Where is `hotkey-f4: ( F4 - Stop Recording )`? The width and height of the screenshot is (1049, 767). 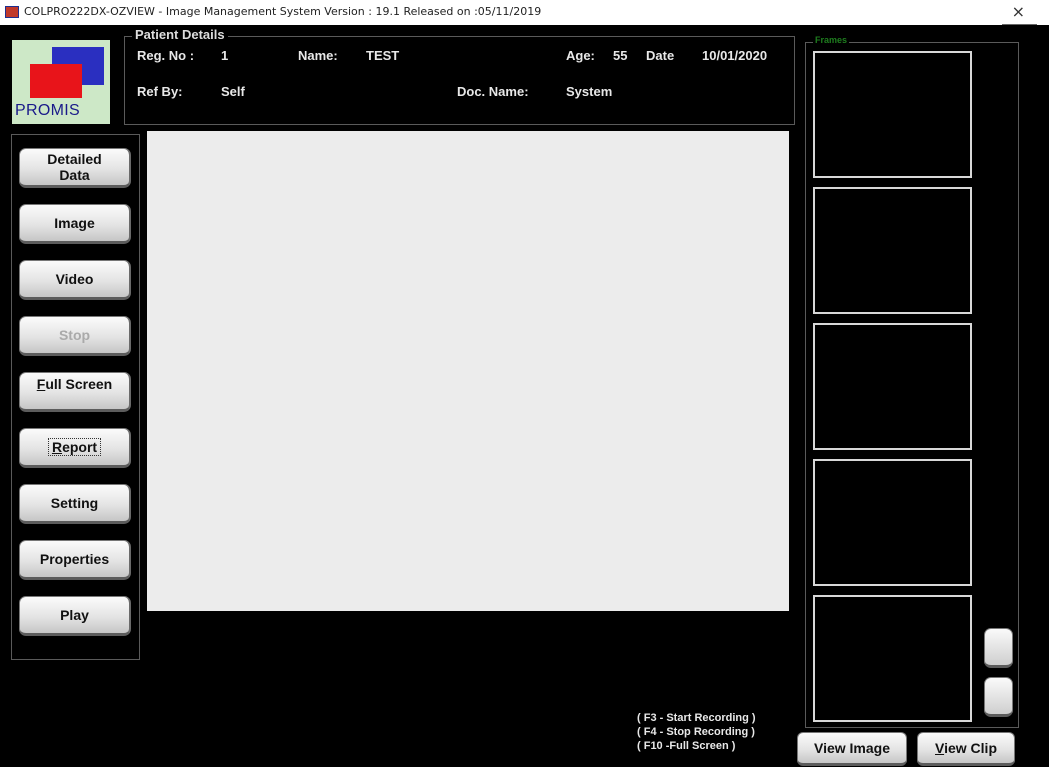
hotkey-f4: ( F4 - Stop Recording ) is located at coordinates (696, 732).